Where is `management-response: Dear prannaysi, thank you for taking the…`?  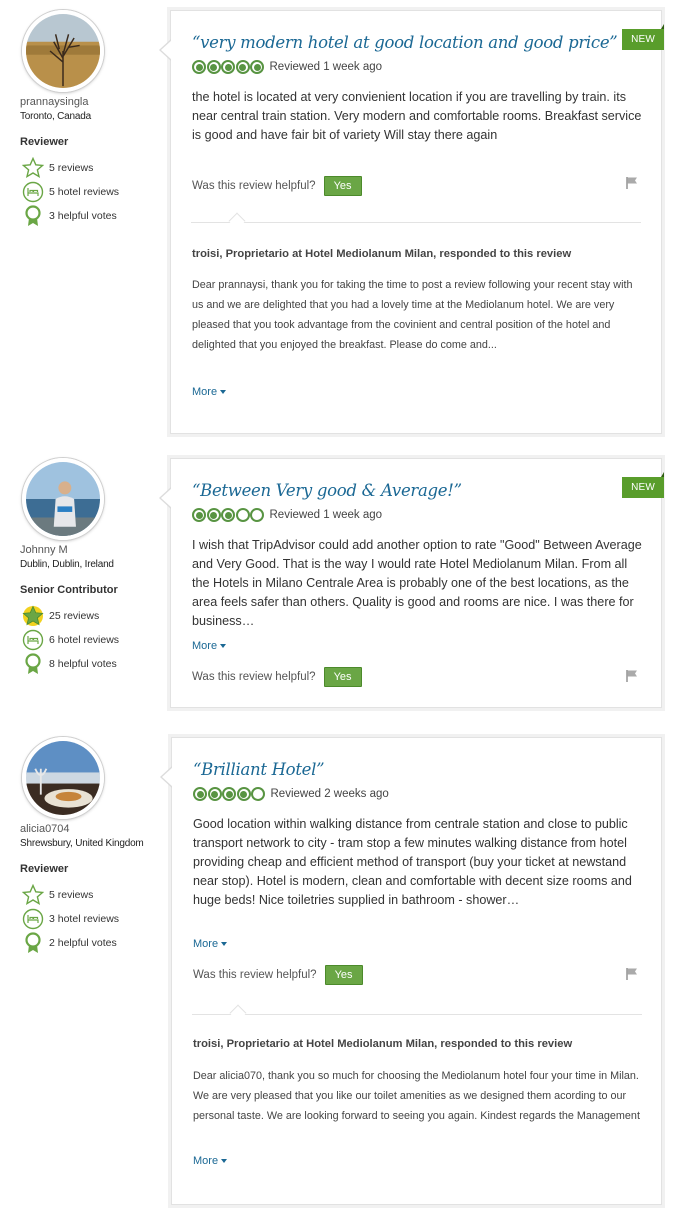
management-response: Dear prannaysi, thank you for taking the… is located at coordinates (412, 315).